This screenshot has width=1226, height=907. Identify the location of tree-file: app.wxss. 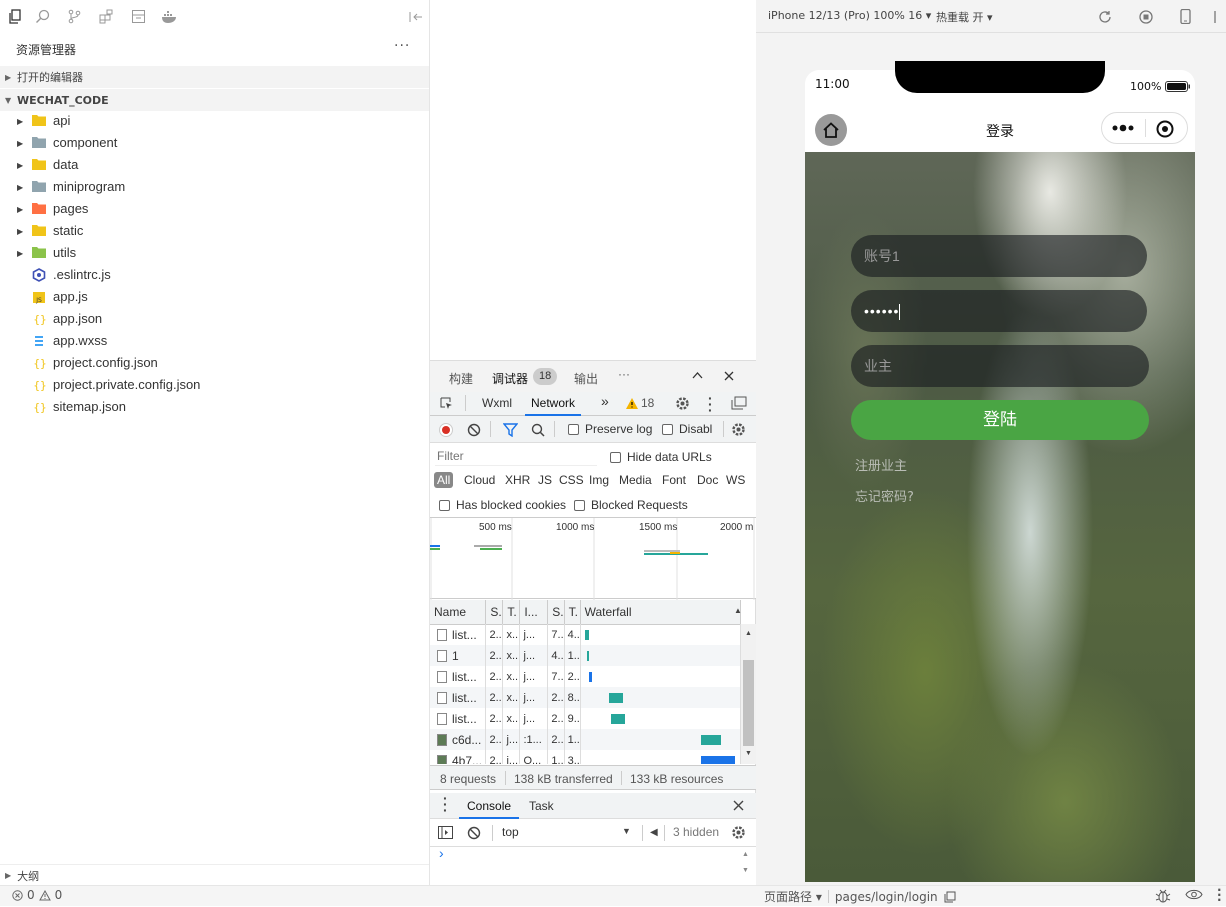
(214, 341).